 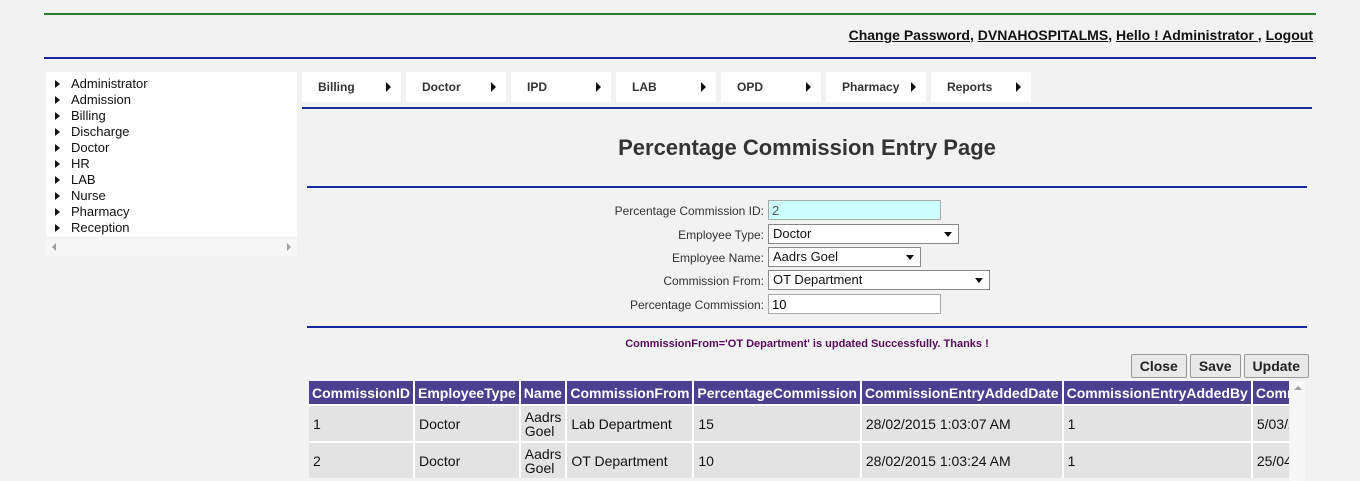 What do you see at coordinates (680, 58) in the screenshot?
I see `header-divider` at bounding box center [680, 58].